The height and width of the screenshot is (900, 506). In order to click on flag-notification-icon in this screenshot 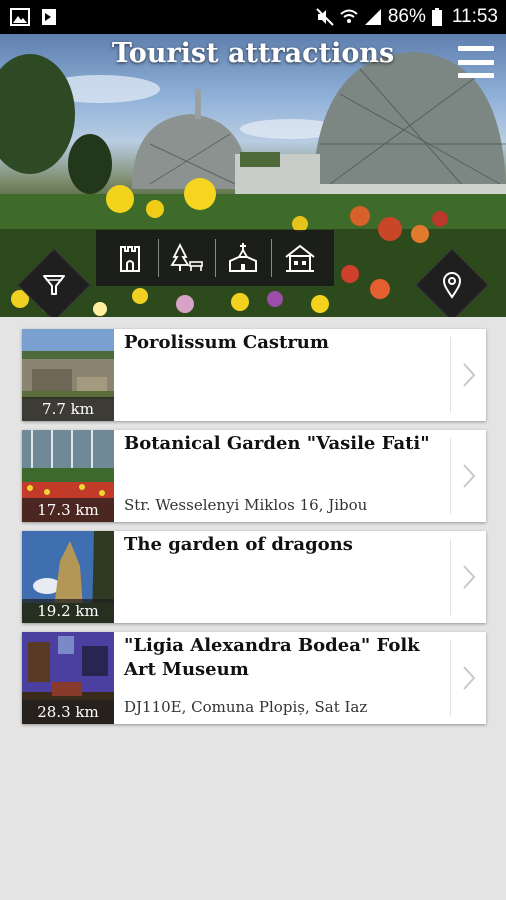, I will do `click(49, 17)`.